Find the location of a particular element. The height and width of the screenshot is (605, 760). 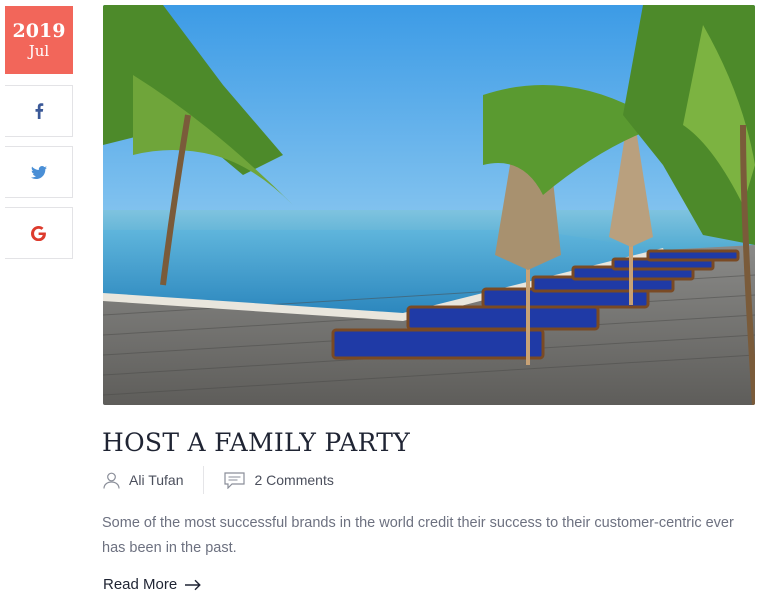

arrow-right-icon is located at coordinates (193, 584).